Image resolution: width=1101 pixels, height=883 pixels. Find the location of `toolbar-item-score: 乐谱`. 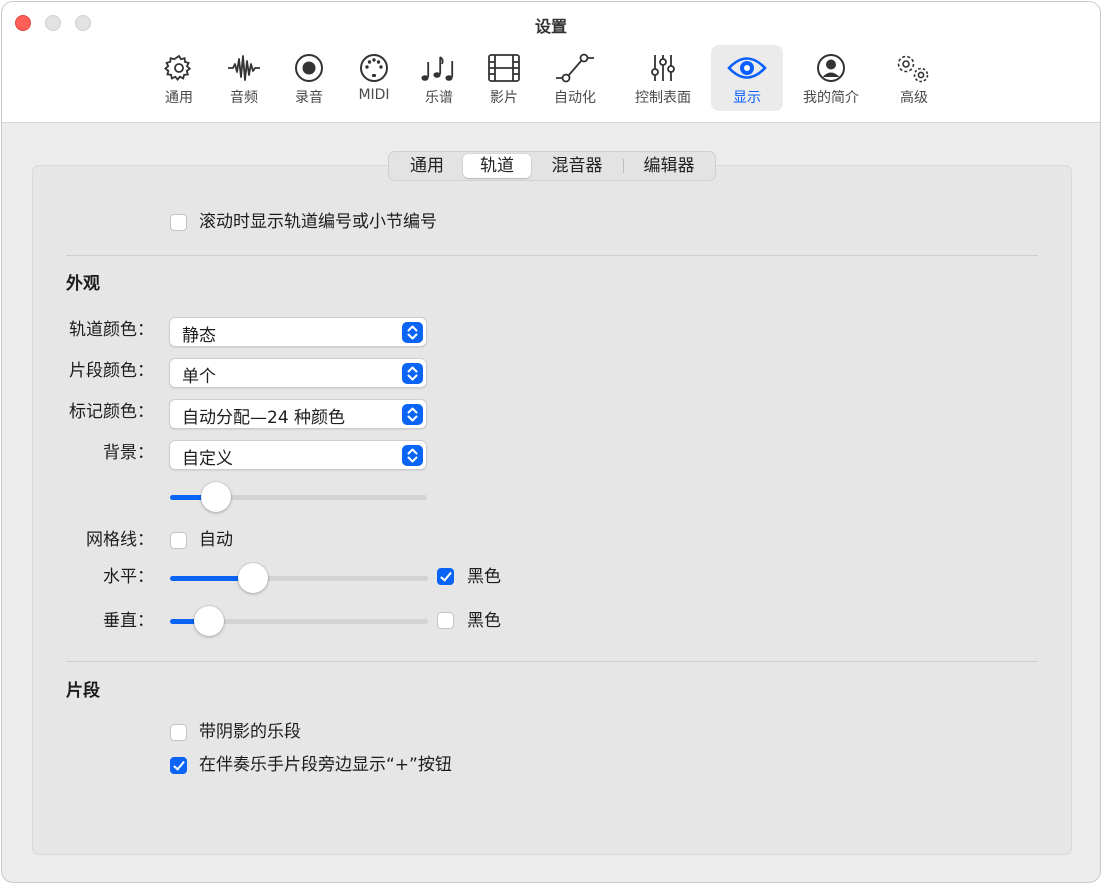

toolbar-item-score: 乐谱 is located at coordinates (439, 78).